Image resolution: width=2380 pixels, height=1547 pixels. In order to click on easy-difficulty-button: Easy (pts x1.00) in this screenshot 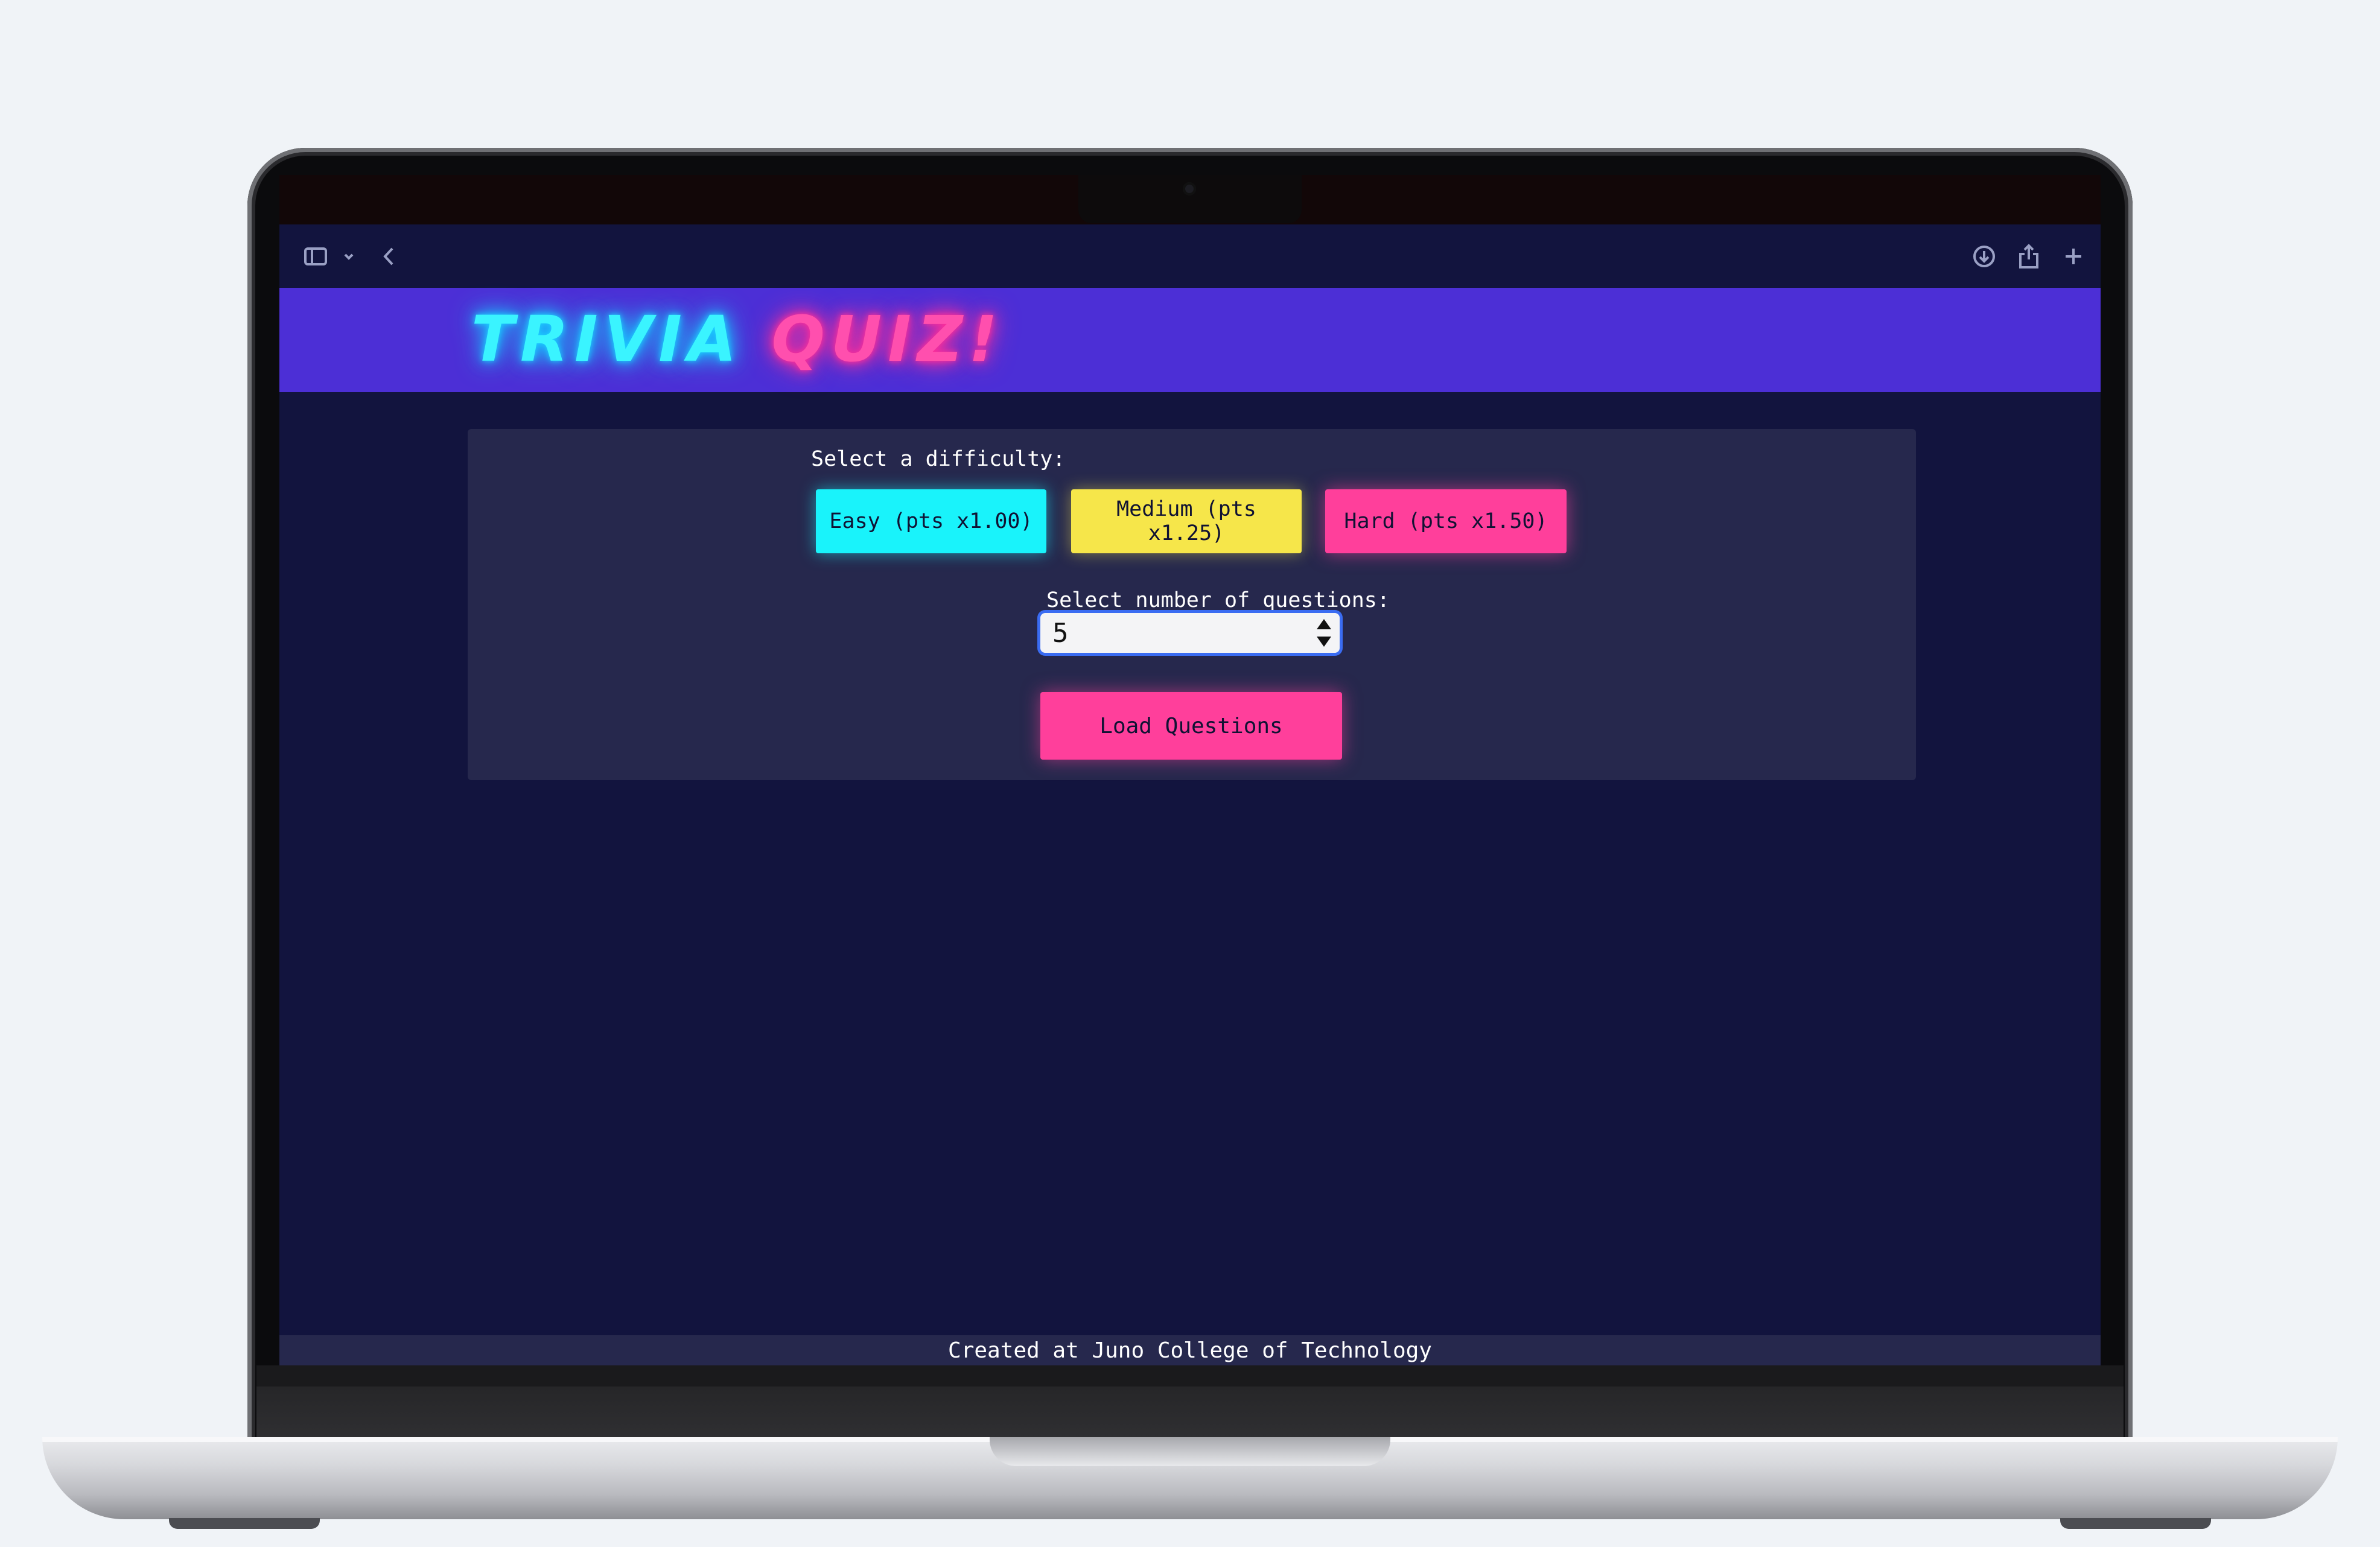, I will do `click(931, 521)`.